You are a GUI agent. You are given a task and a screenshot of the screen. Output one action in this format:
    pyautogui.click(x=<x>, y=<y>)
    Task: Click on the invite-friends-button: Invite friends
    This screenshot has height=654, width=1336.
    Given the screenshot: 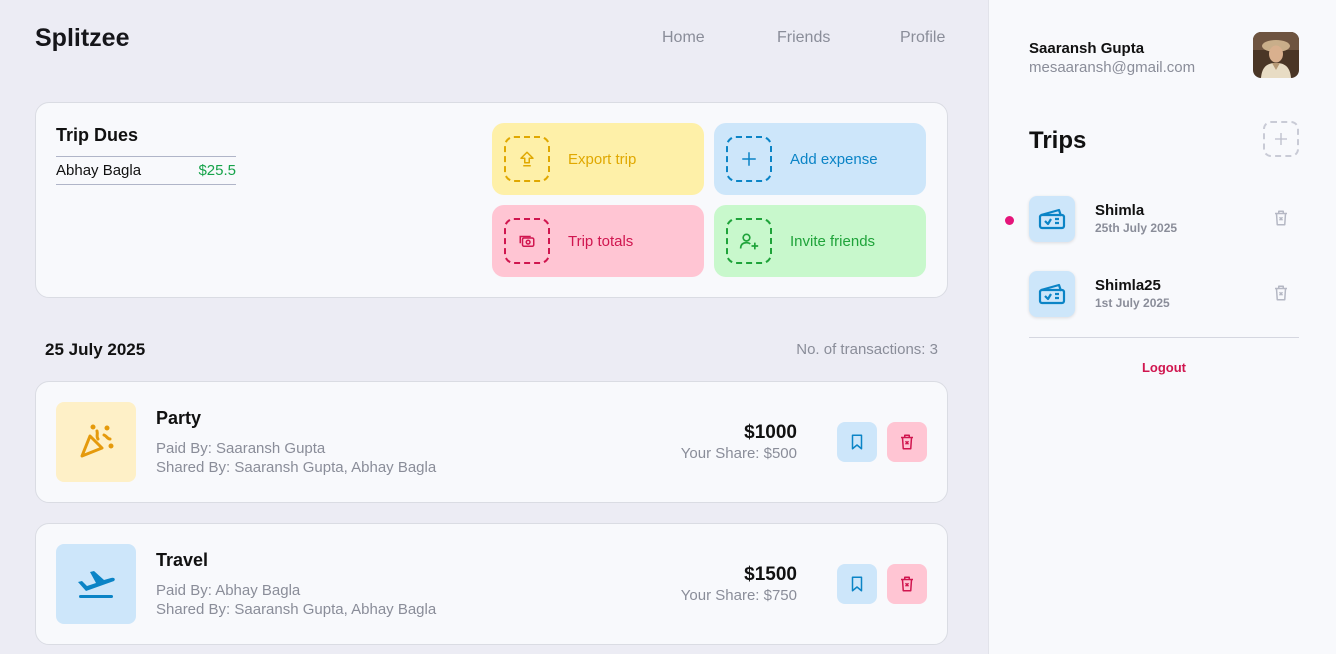 What is the action you would take?
    pyautogui.click(x=820, y=241)
    